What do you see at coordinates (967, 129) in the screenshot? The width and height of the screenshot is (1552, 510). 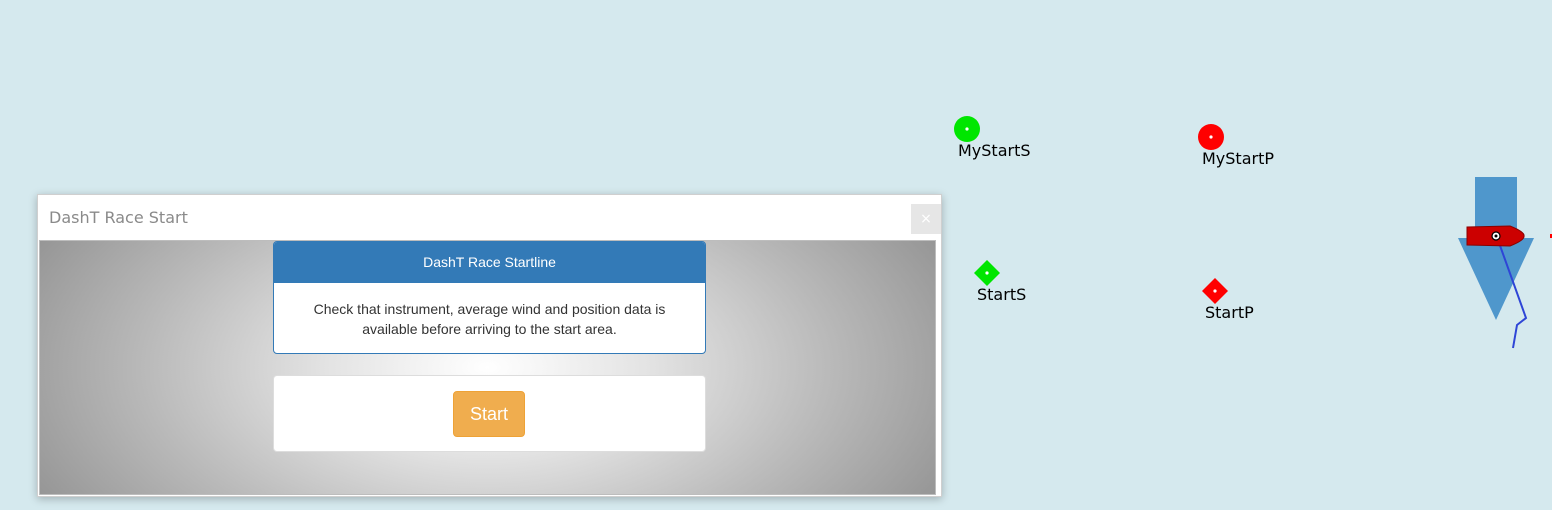 I see `my-start-s-mark-icon` at bounding box center [967, 129].